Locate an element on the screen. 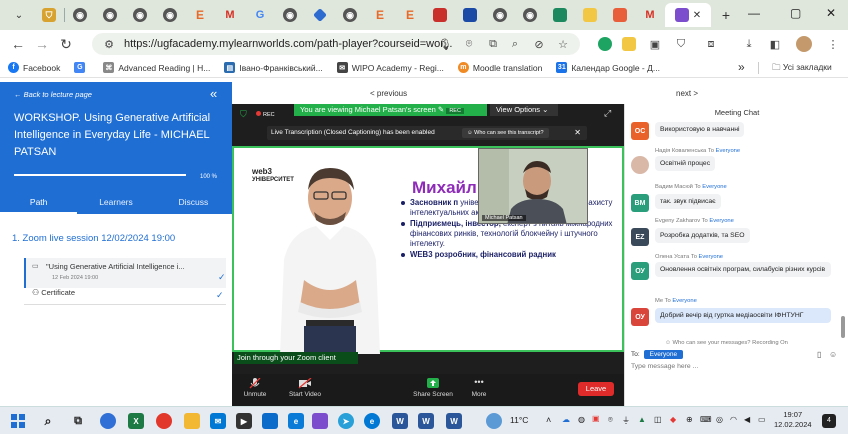  browser-tab: G is located at coordinates (260, 15).